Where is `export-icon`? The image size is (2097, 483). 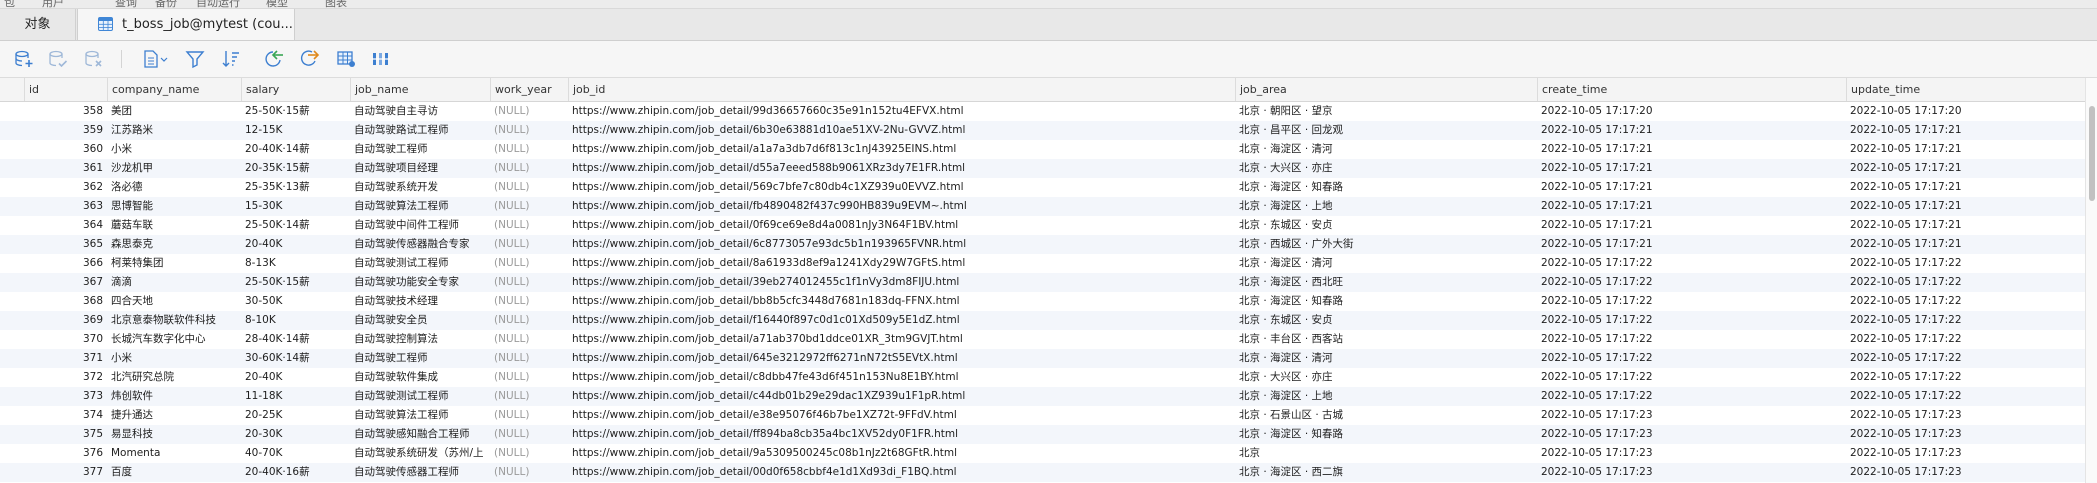 export-icon is located at coordinates (310, 59).